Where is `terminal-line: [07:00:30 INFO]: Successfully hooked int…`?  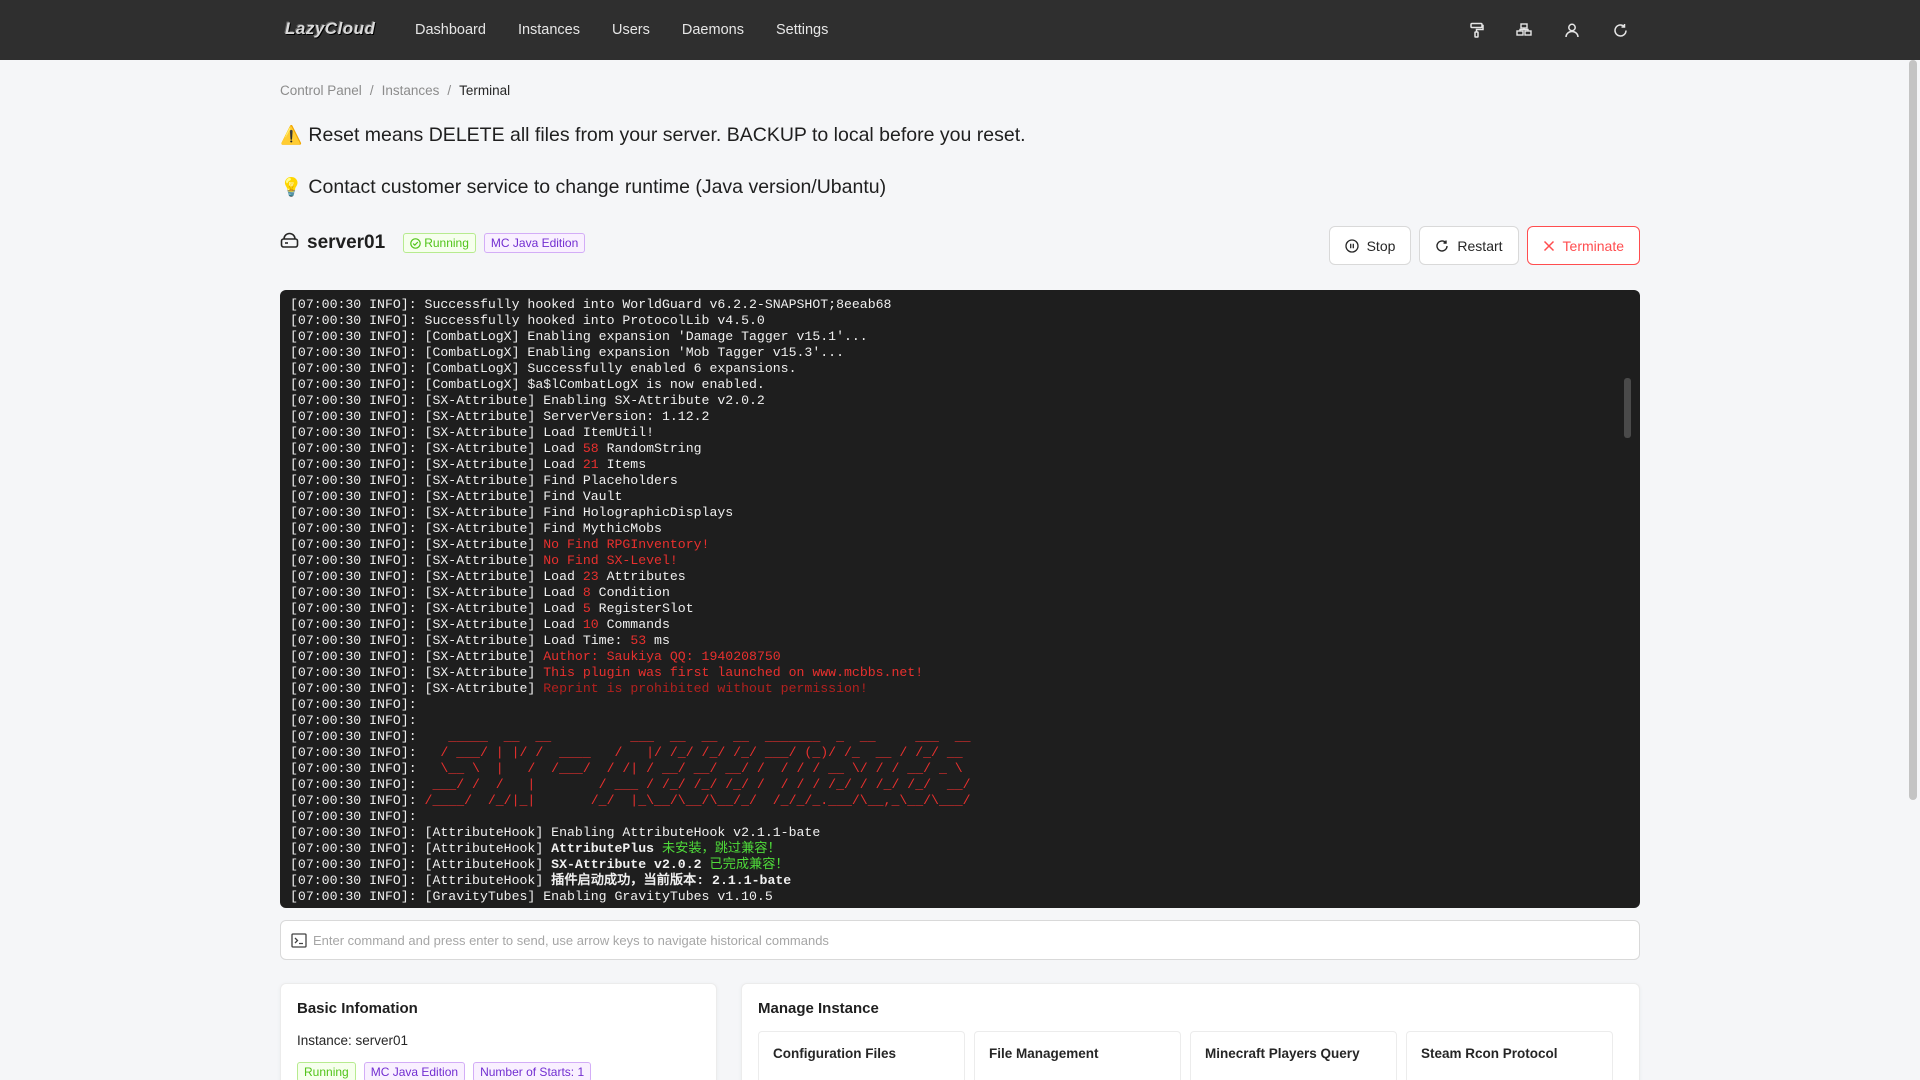 terminal-line: [07:00:30 INFO]: Successfully hooked int… is located at coordinates (960, 305).